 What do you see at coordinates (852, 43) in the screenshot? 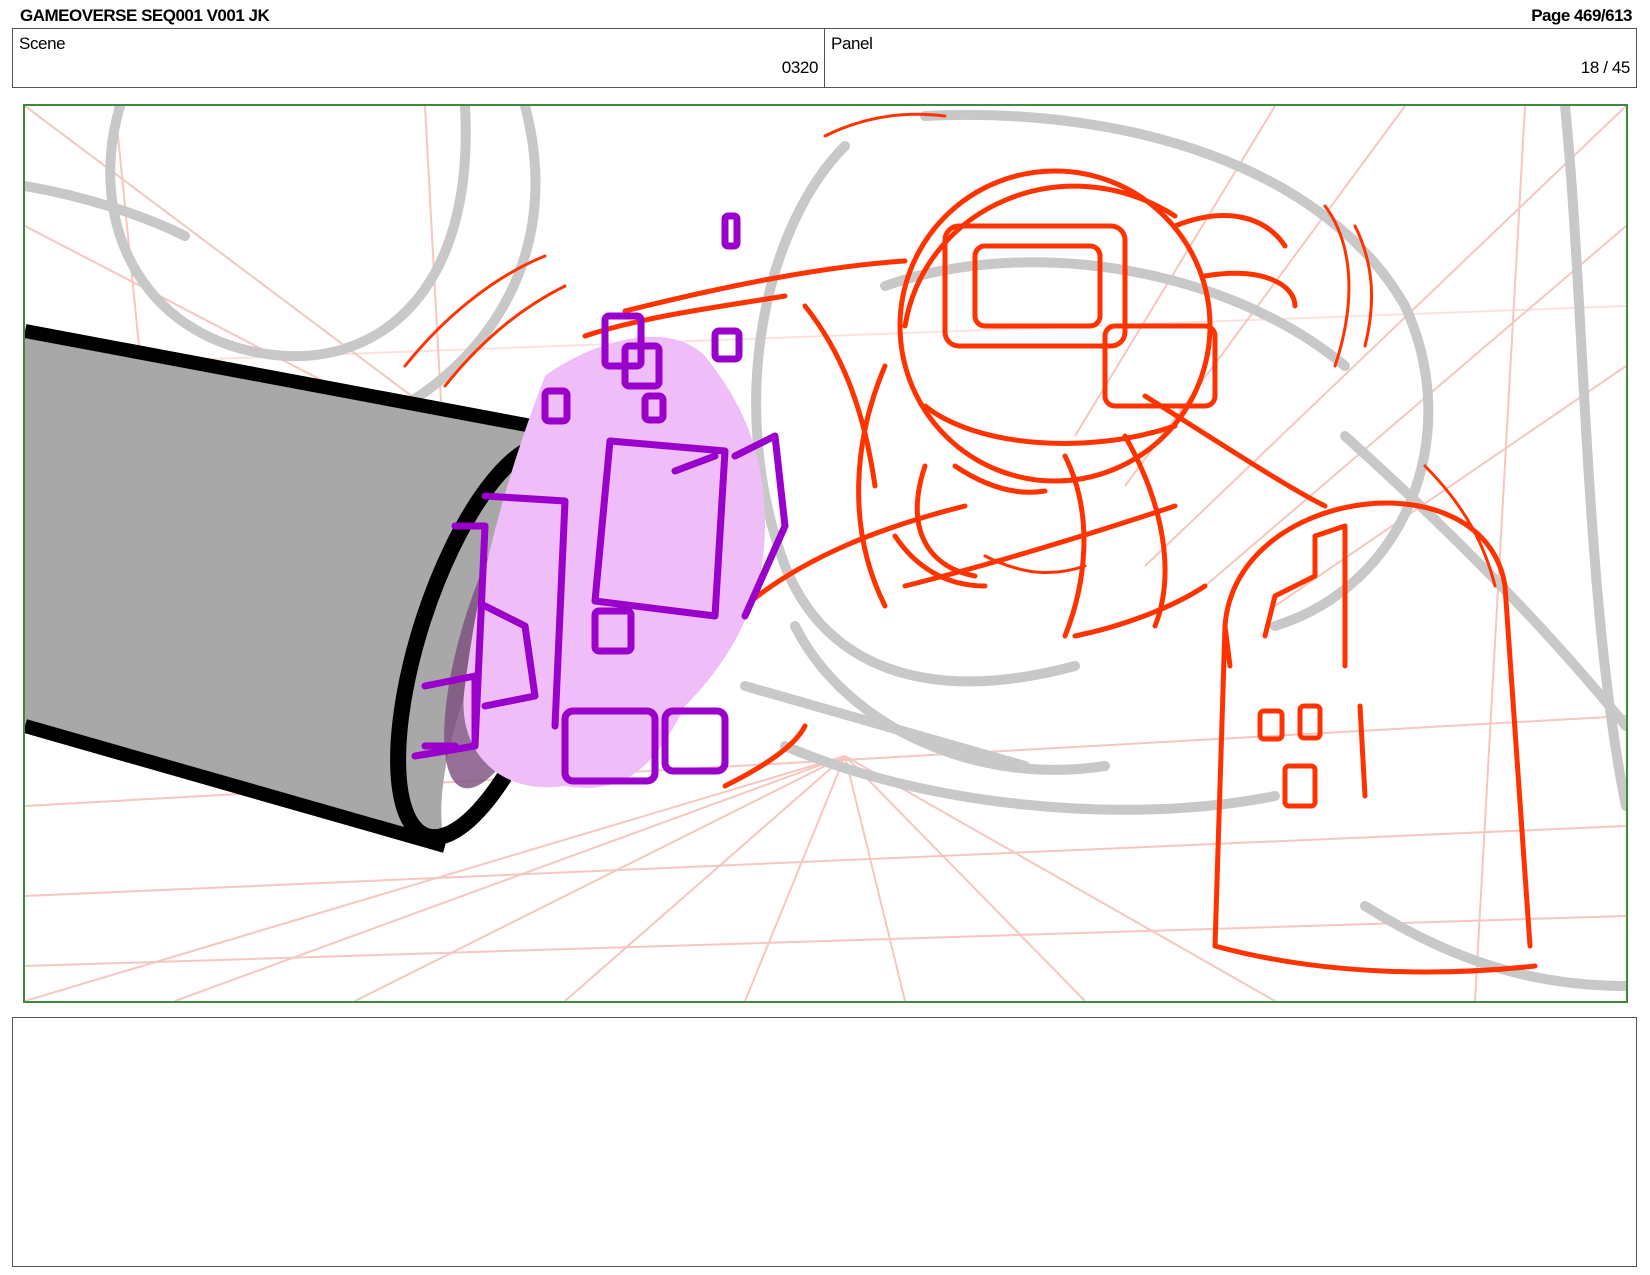
I see `panel-label: Panel` at bounding box center [852, 43].